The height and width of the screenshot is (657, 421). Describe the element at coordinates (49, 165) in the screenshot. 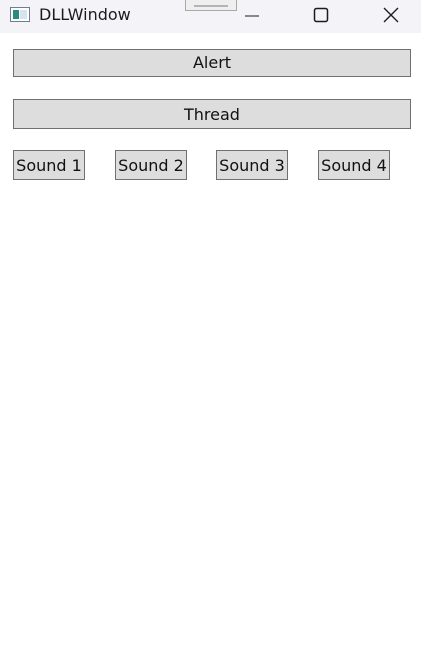

I see `sound-1-button: Sound 1` at that location.